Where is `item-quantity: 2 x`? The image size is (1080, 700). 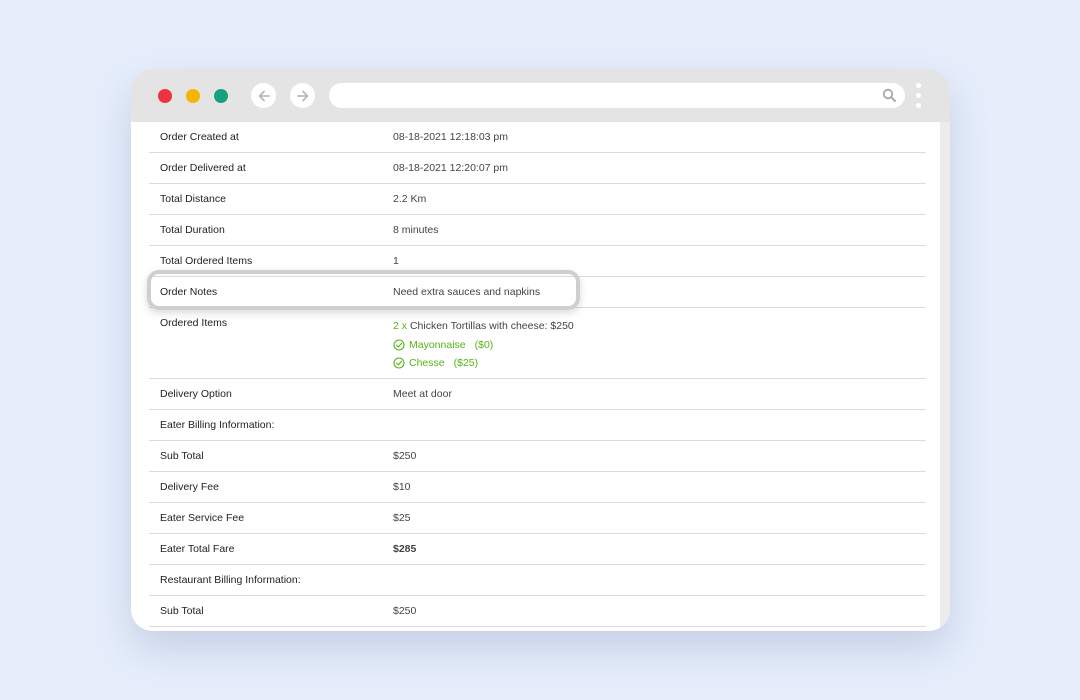
item-quantity: 2 x is located at coordinates (400, 326).